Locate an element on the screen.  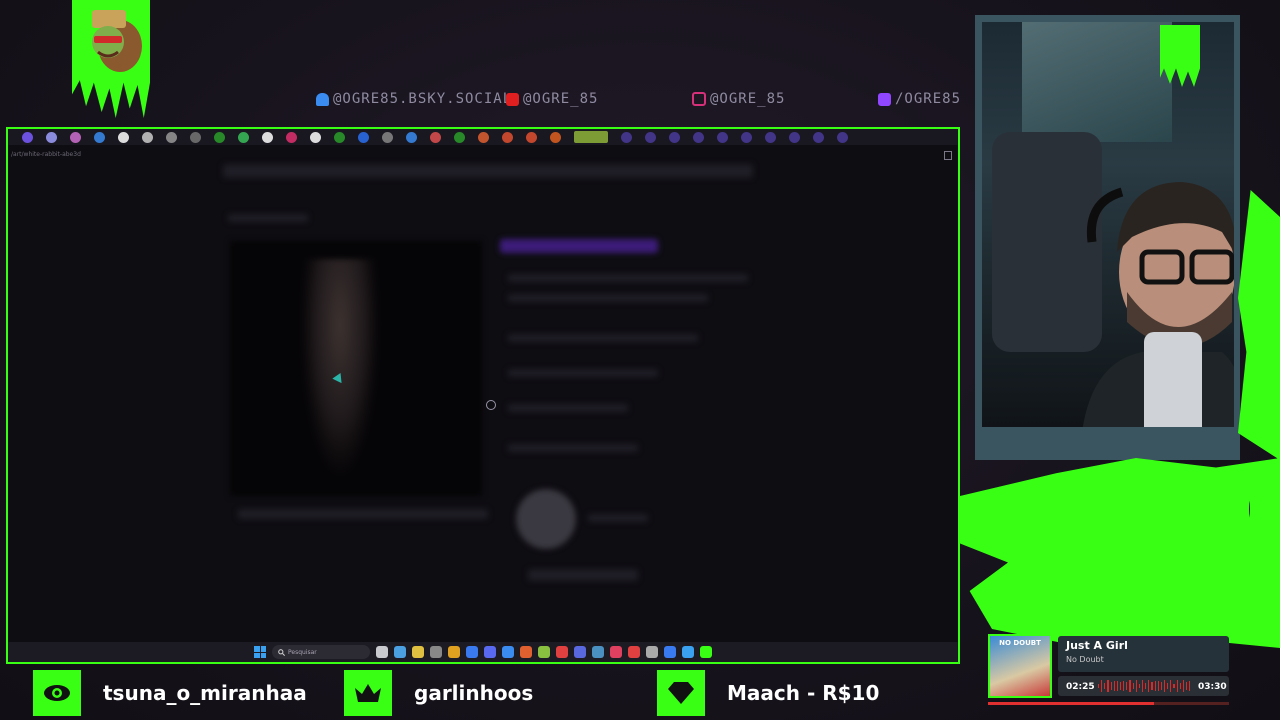
microphone is located at coordinates (1173, 379).